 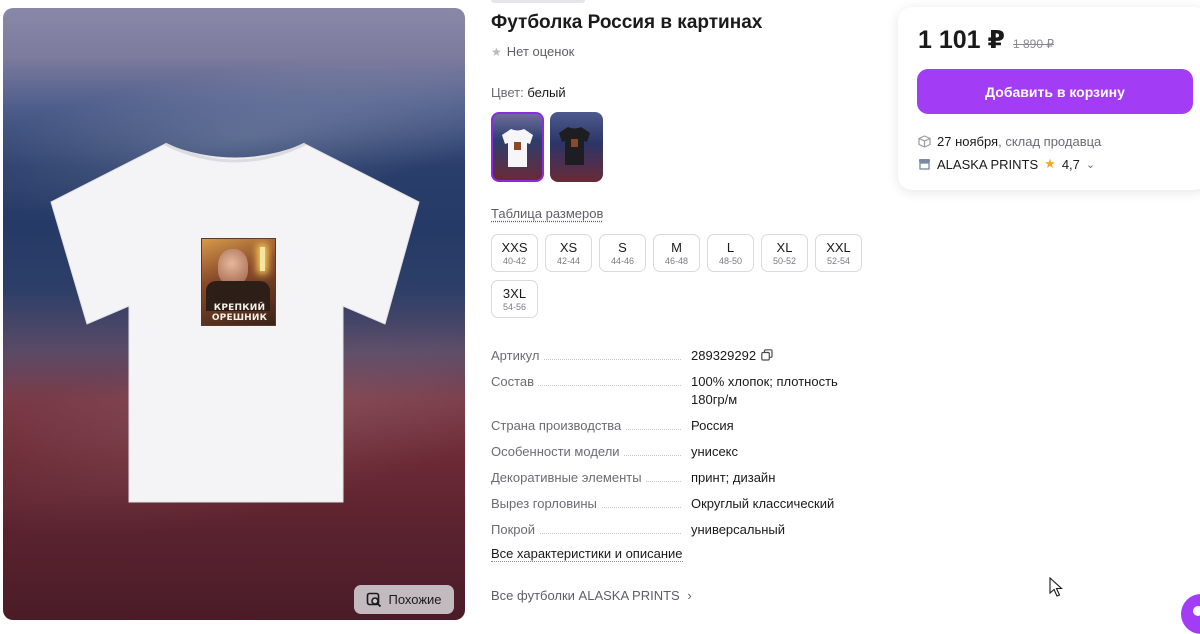 What do you see at coordinates (738, 529) in the screenshot?
I see `spec-value: универсальный` at bounding box center [738, 529].